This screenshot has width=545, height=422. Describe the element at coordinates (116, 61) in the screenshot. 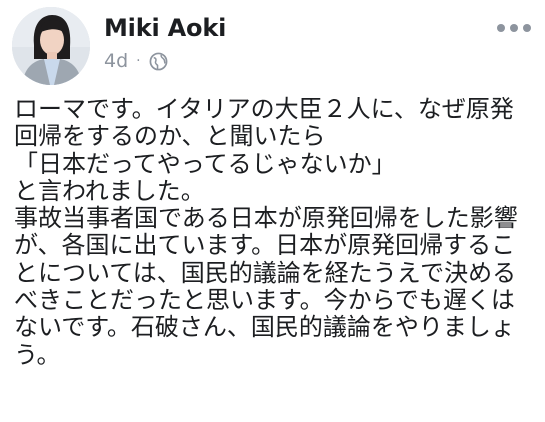

I see `post-timestamp: 4d` at that location.